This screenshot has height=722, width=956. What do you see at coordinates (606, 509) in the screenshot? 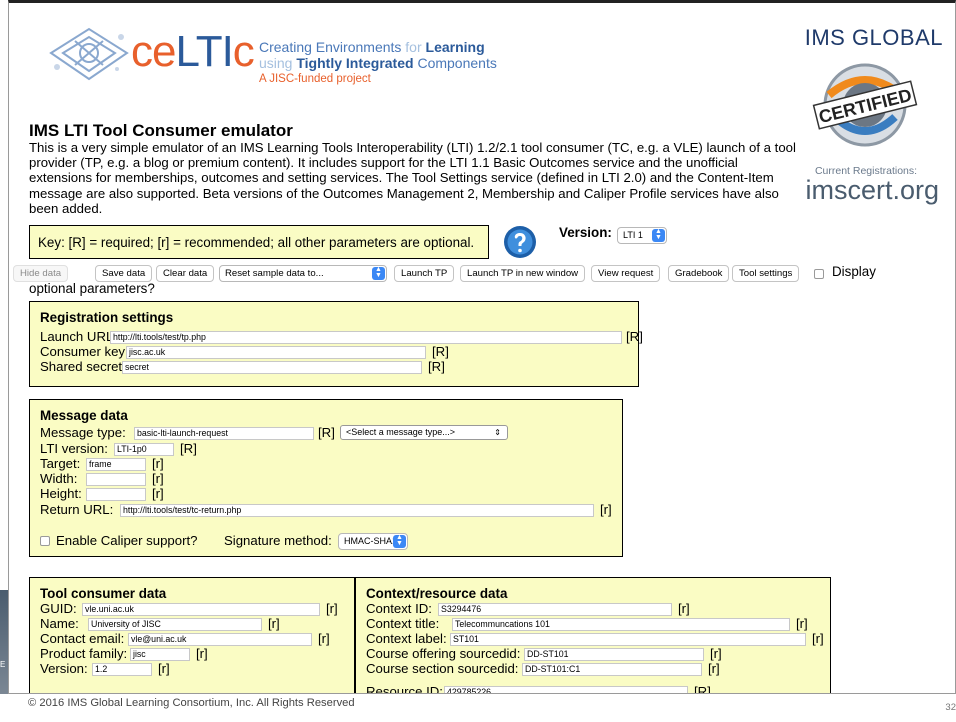
I see `return-url-recommended-tag: [r]` at bounding box center [606, 509].